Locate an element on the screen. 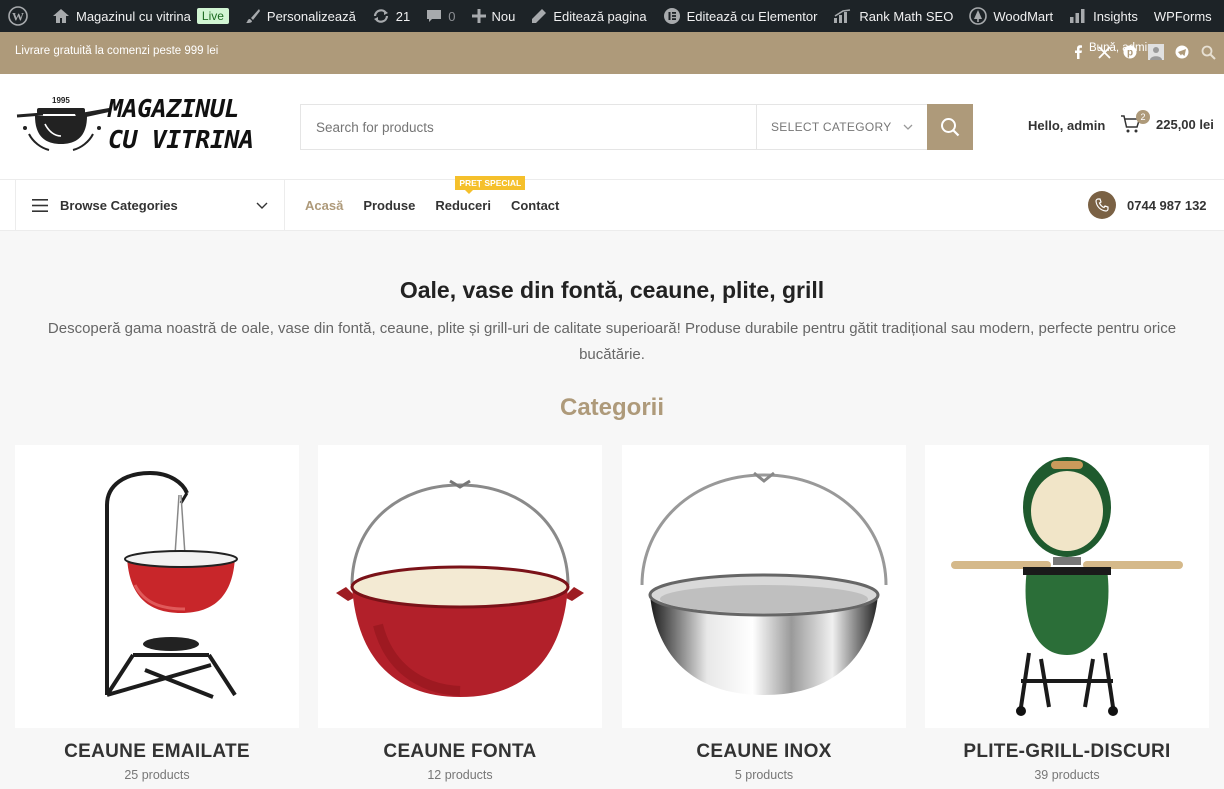 Image resolution: width=1224 pixels, height=789 pixels. avatar is located at coordinates (1156, 52).